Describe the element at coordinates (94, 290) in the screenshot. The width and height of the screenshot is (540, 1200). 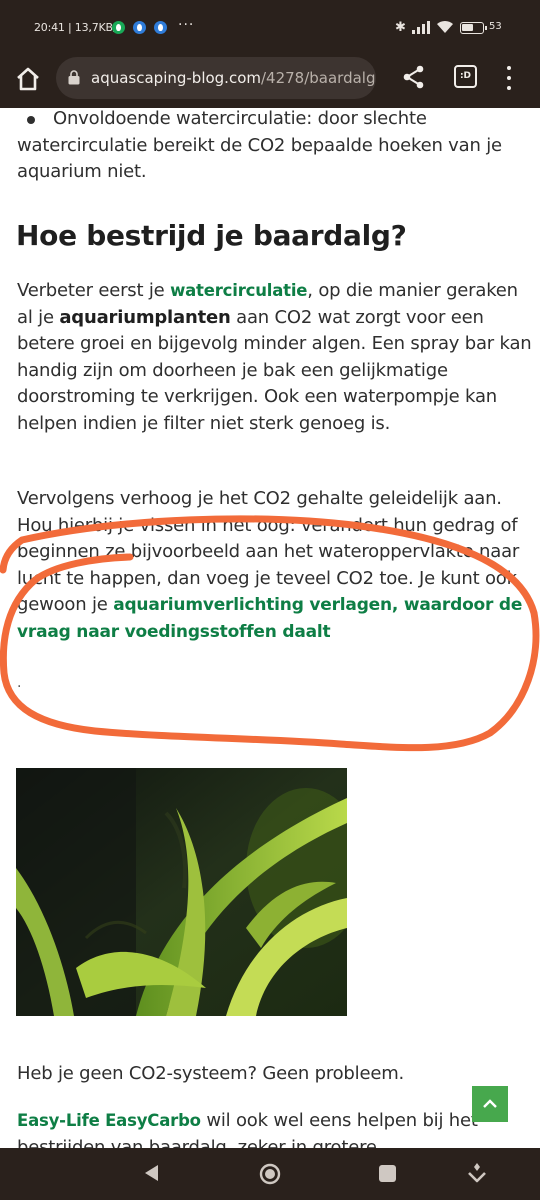
I see `para1-text-1: Verbeter eerst je` at that location.